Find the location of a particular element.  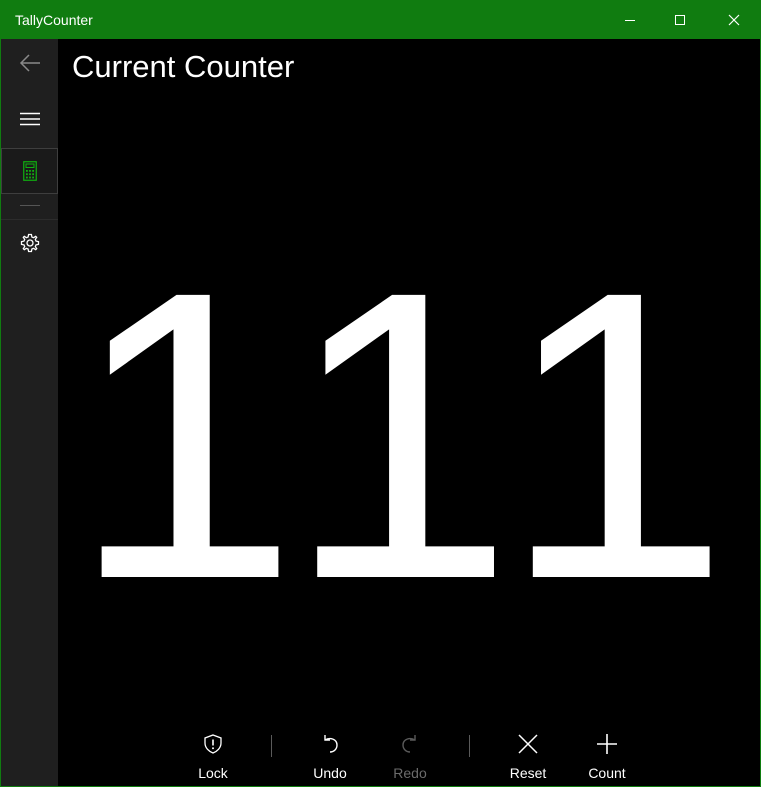

command-bar: Lock Undo Redo Reset Count is located at coordinates (409, 755).